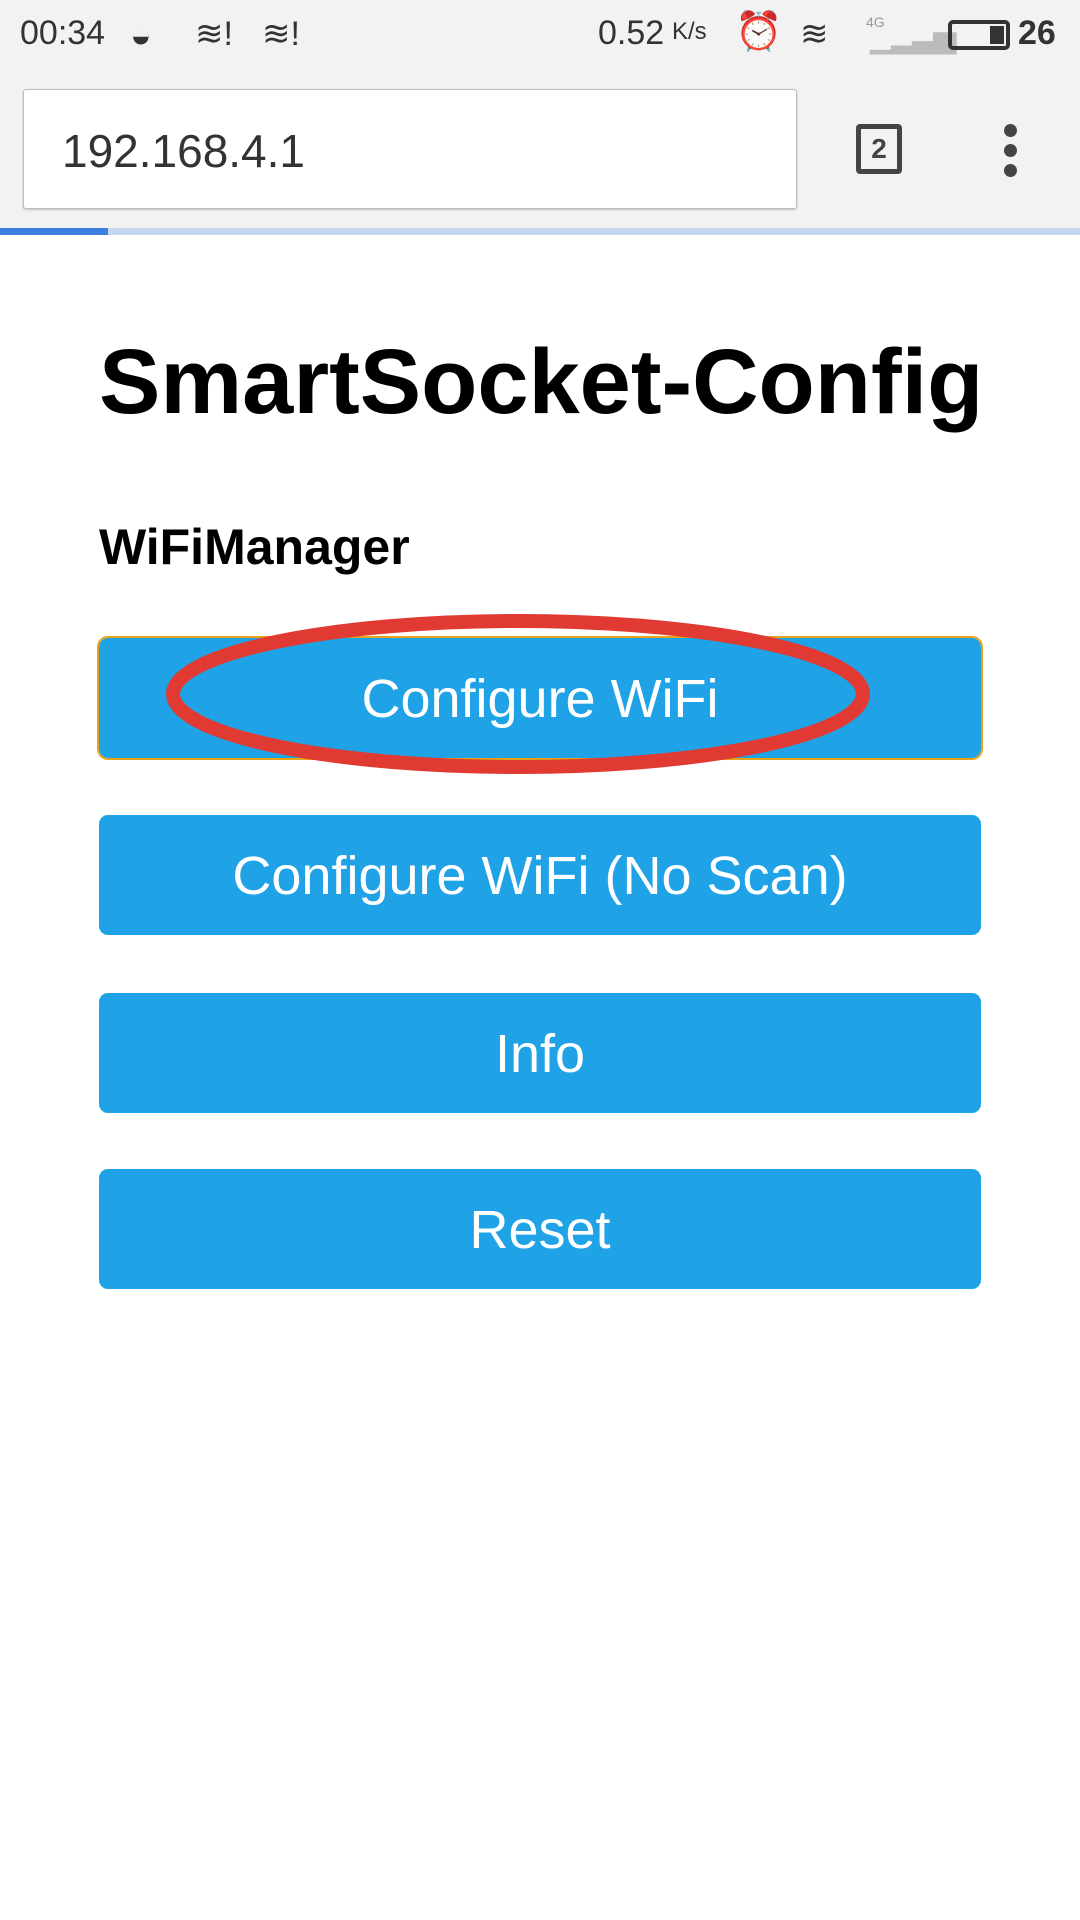 The width and height of the screenshot is (1080, 1920). Describe the element at coordinates (63, 33) in the screenshot. I see `clock: 00:34` at that location.